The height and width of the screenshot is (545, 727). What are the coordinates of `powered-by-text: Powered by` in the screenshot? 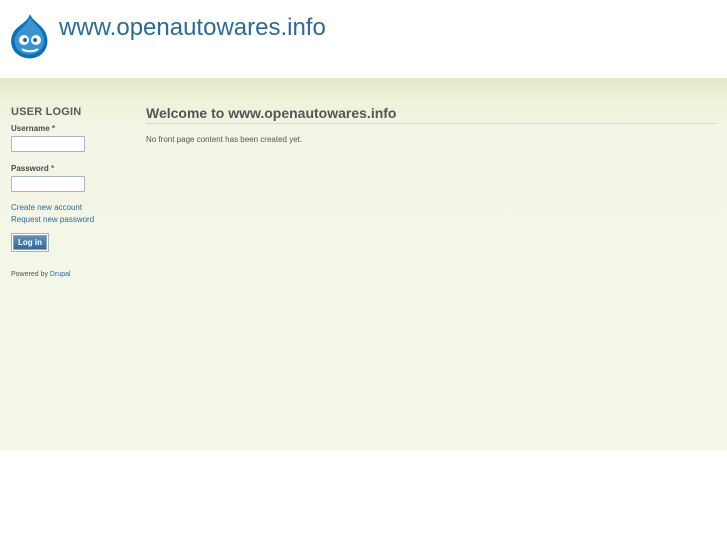 It's located at (29, 274).